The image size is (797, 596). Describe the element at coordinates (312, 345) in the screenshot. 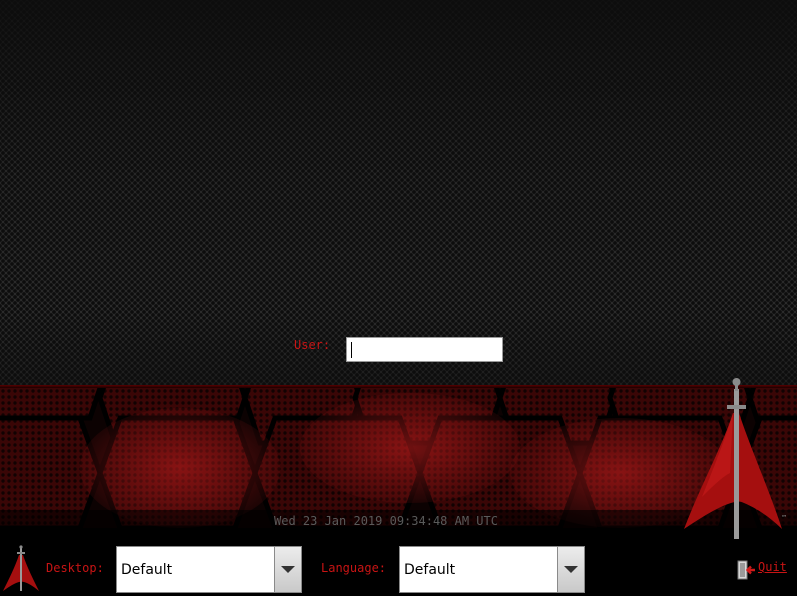

I see `user-label: User:` at that location.